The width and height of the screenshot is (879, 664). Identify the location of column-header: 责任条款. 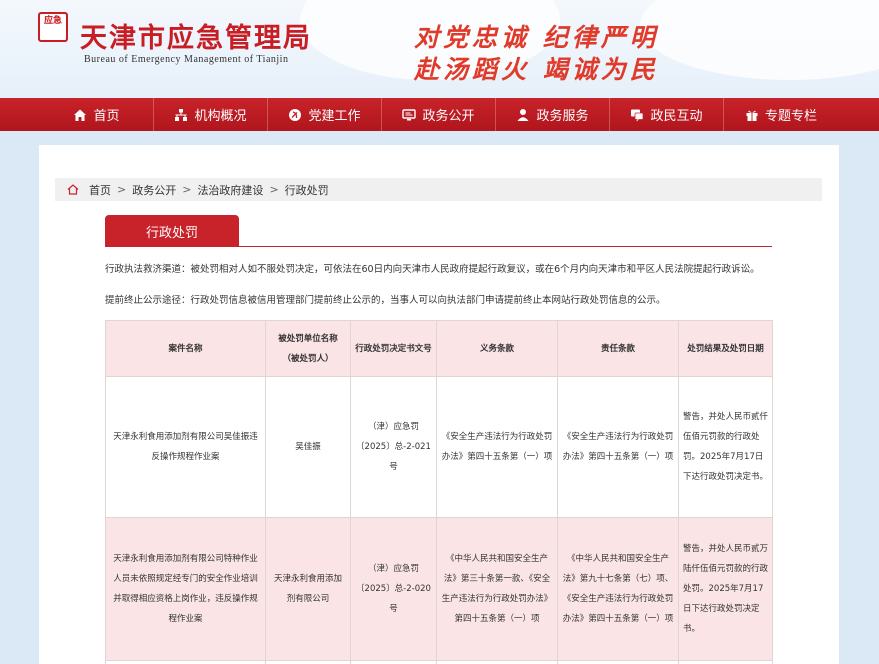
(618, 348).